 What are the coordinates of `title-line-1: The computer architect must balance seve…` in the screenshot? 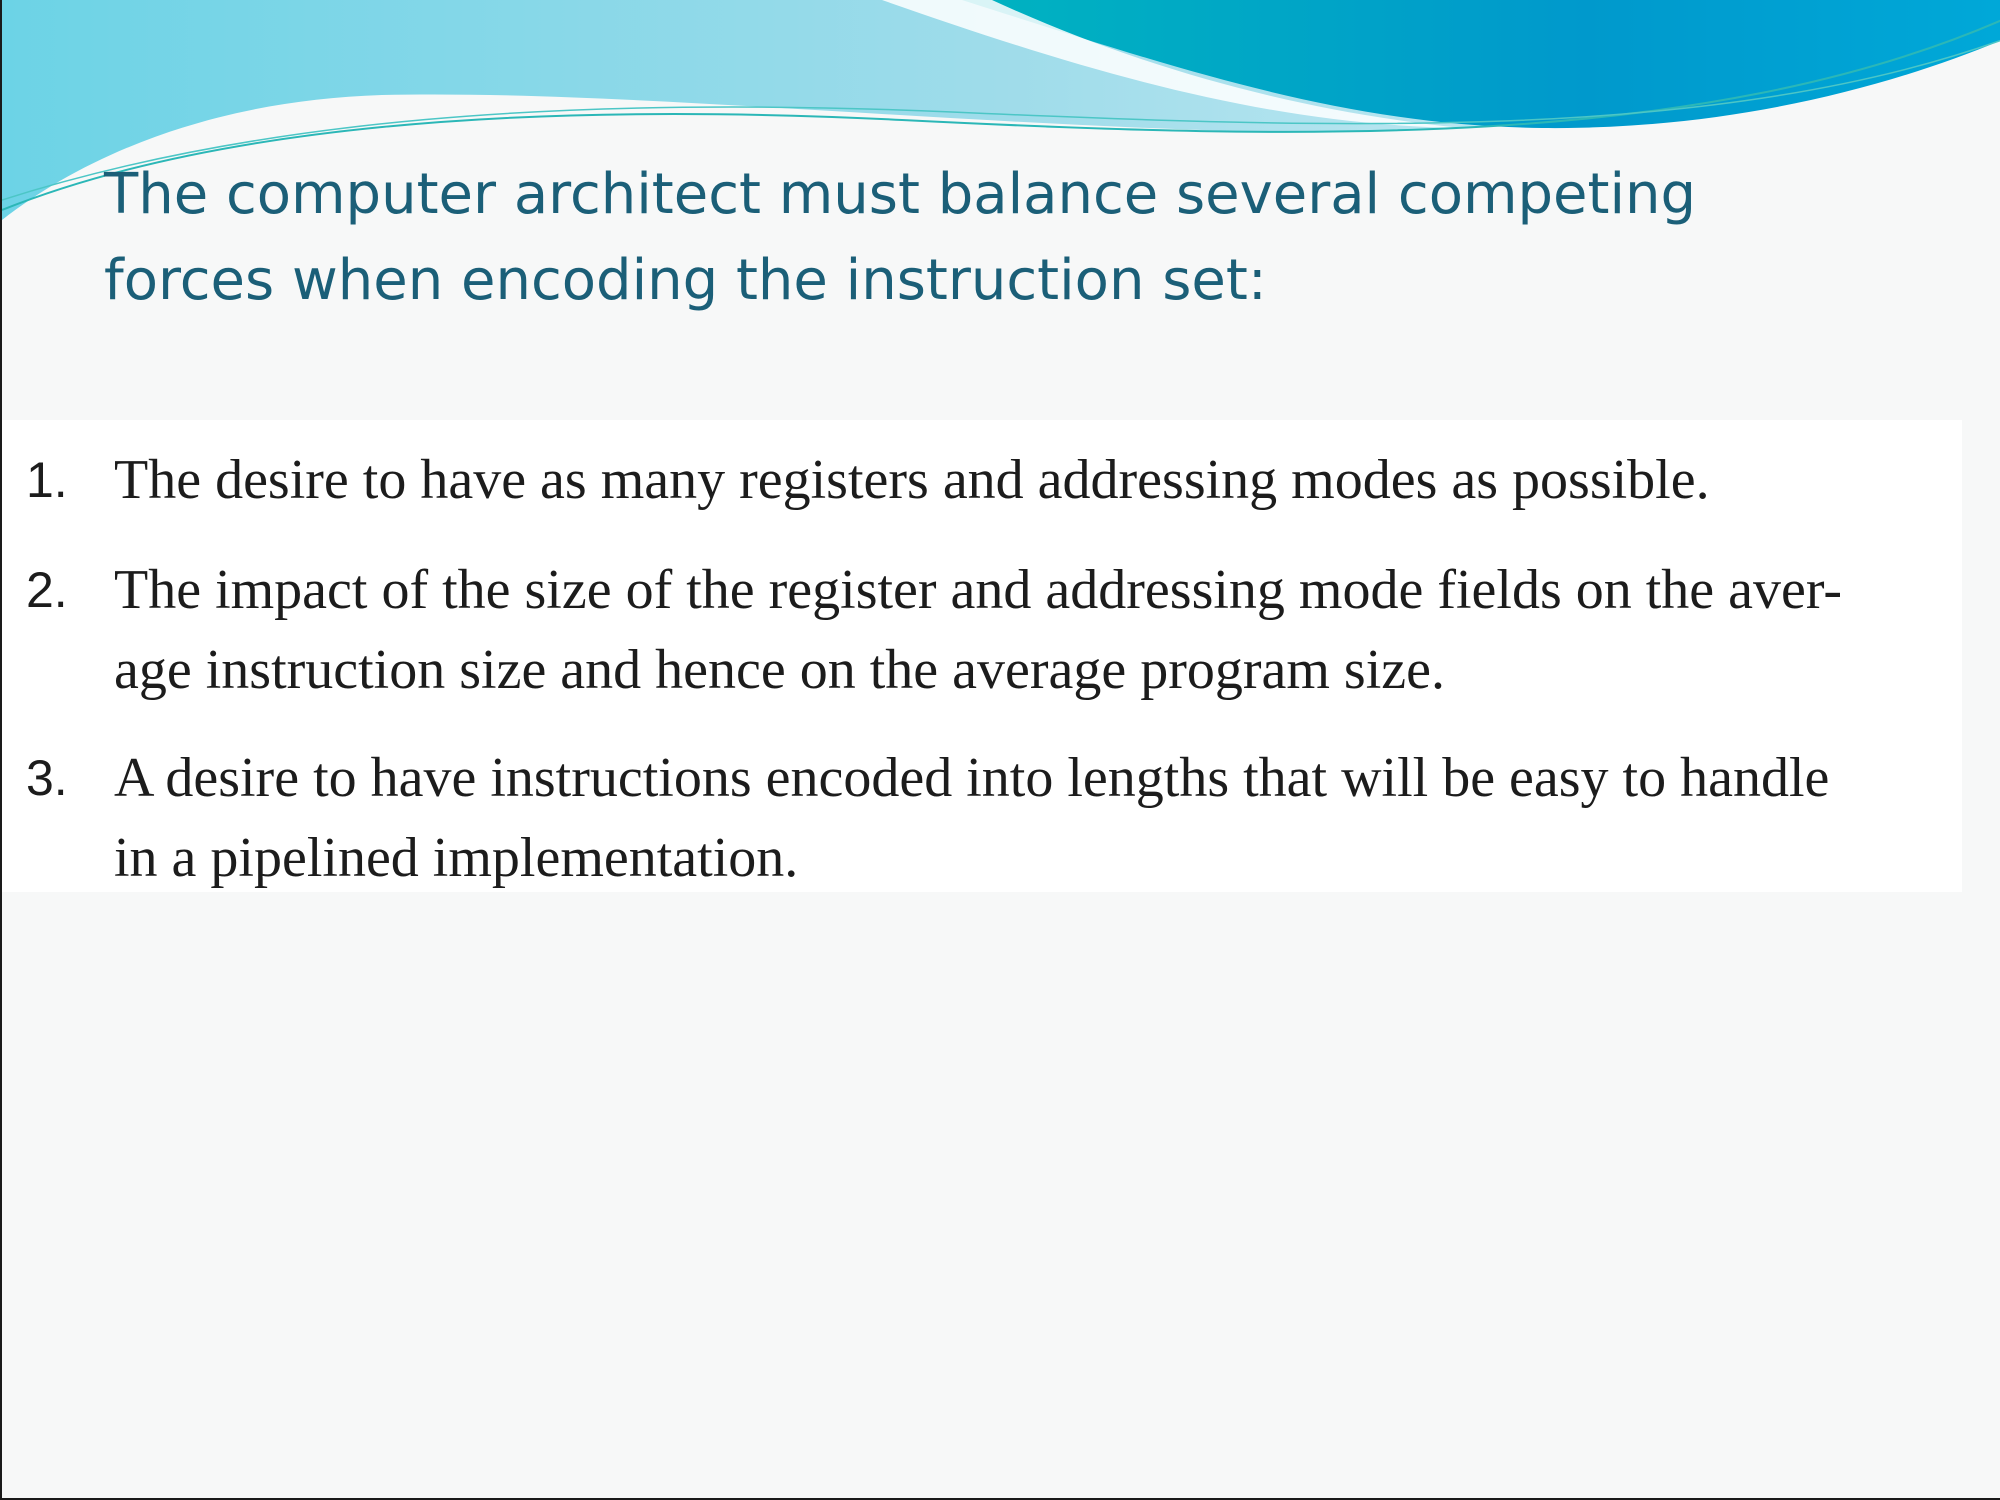 It's located at (900, 194).